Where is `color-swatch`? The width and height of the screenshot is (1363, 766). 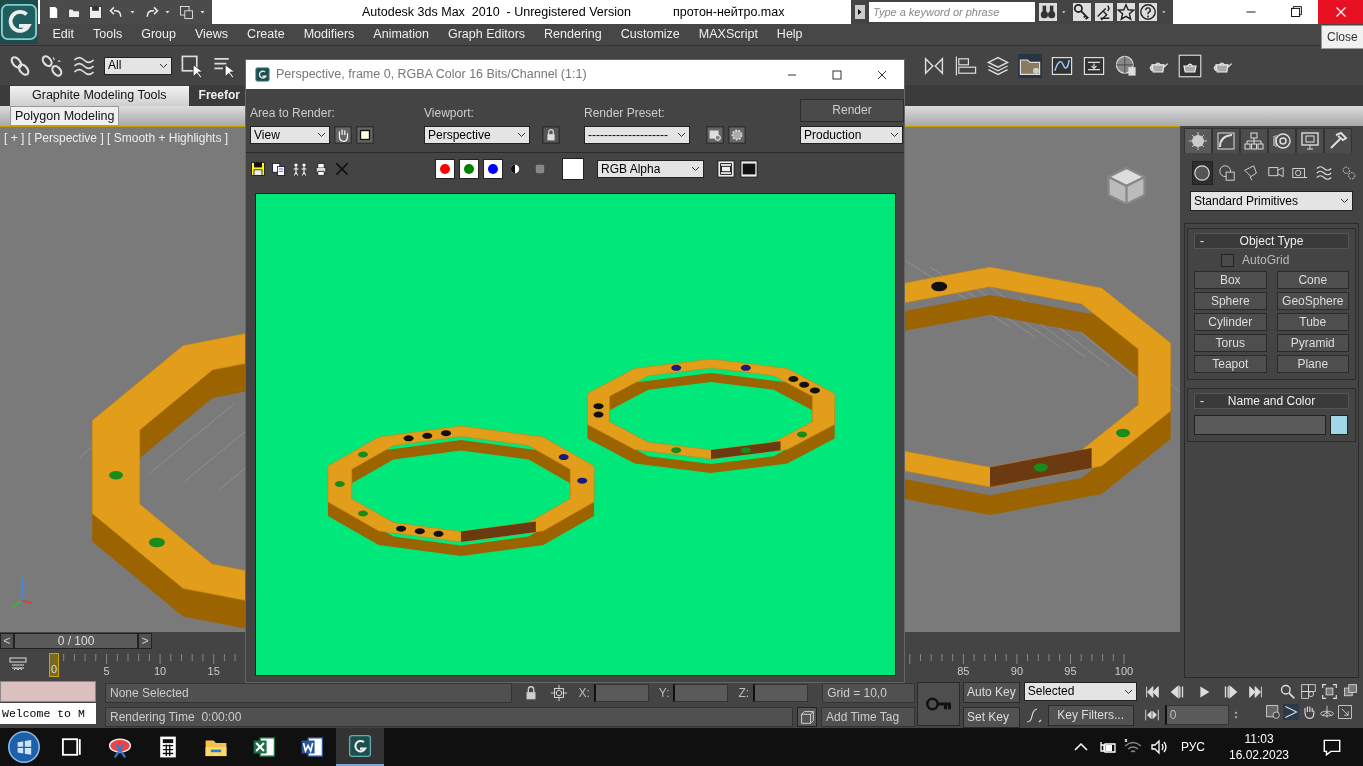
color-swatch is located at coordinates (1339, 425).